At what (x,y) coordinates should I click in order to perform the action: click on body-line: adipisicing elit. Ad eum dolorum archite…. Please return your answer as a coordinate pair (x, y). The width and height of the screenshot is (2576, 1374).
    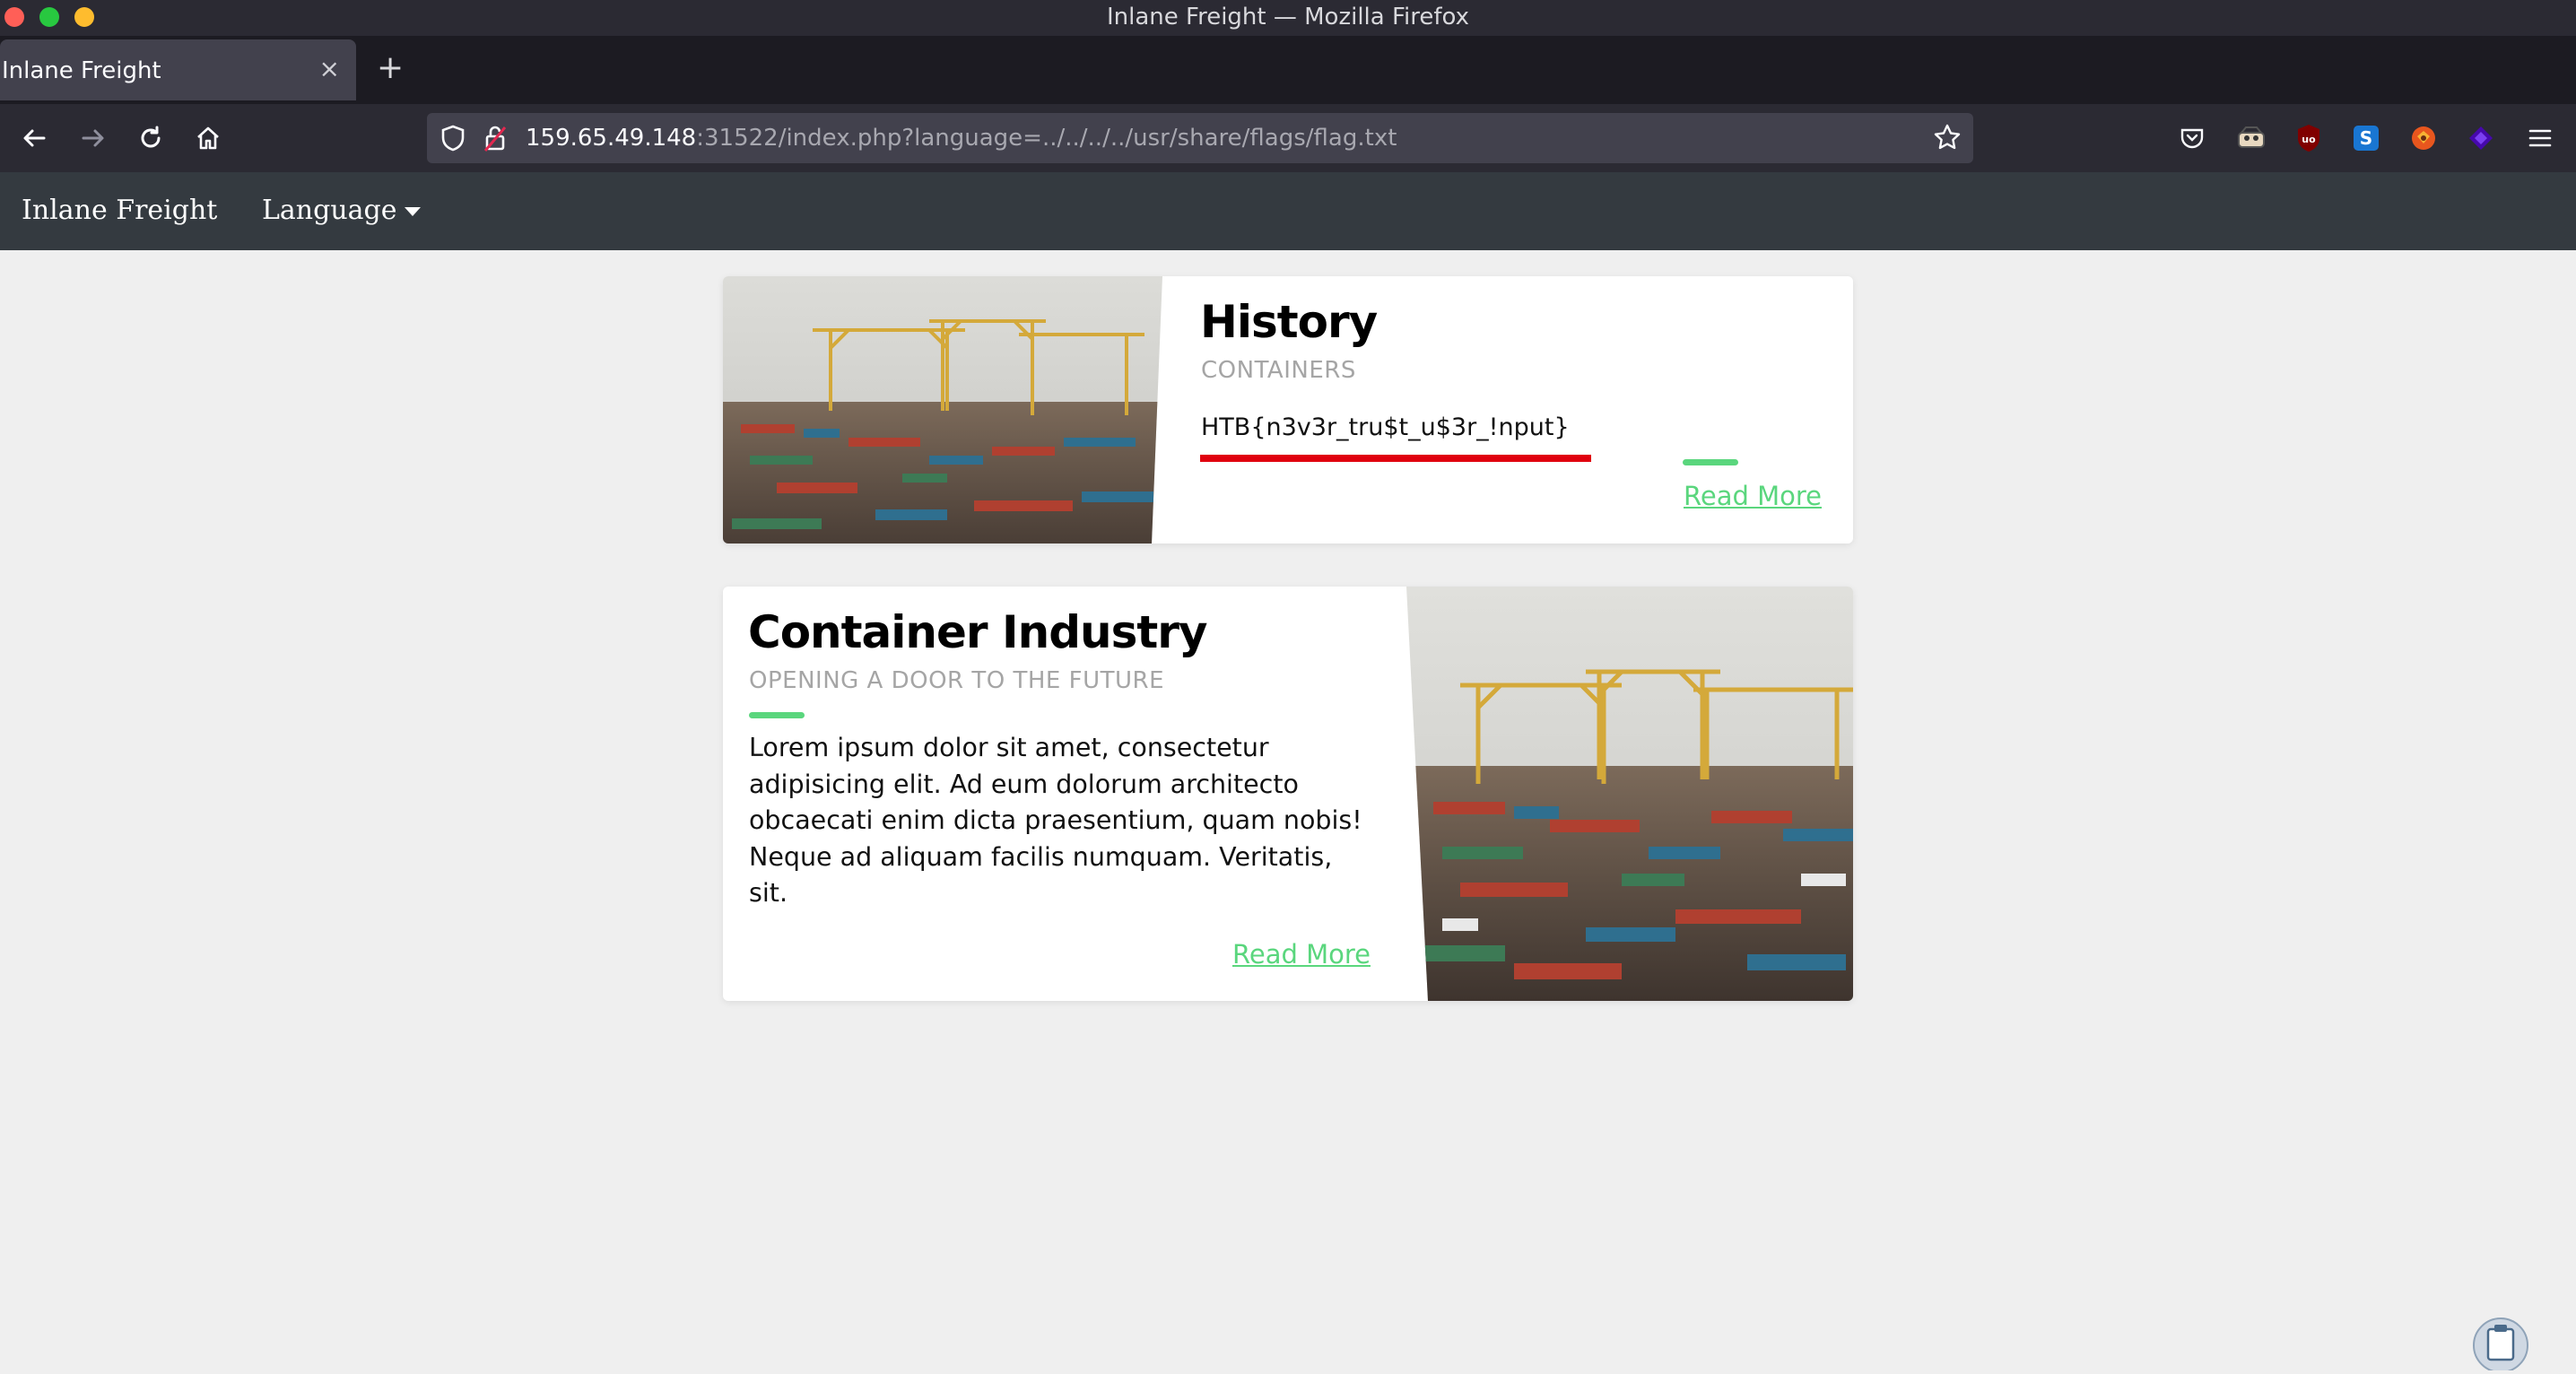
    Looking at the image, I should click on (1024, 784).